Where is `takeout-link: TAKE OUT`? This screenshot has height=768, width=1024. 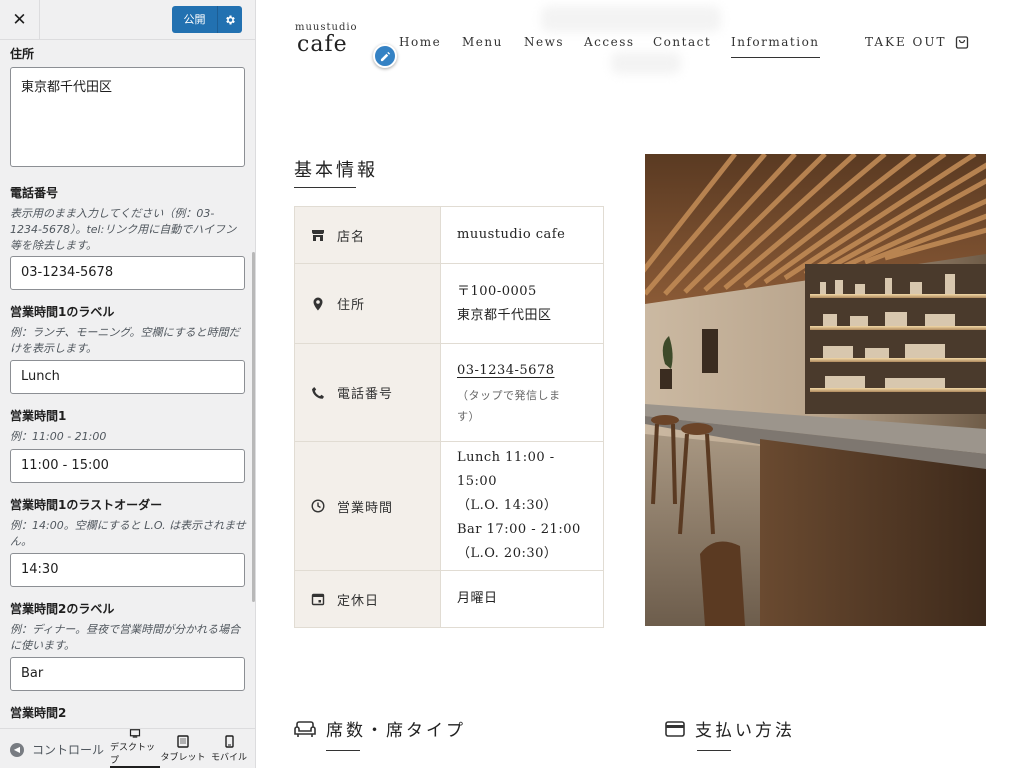 takeout-link: TAKE OUT is located at coordinates (917, 42).